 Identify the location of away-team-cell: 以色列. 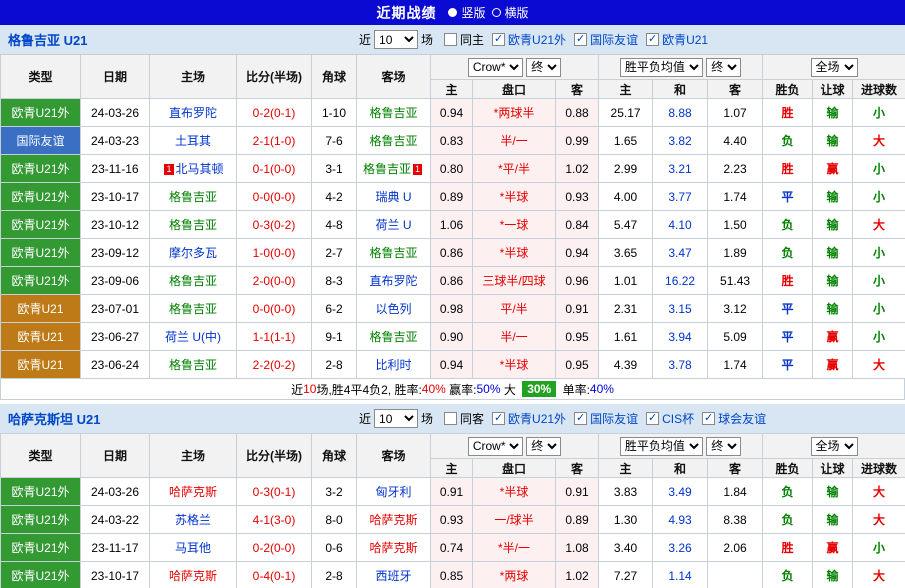
(393, 308).